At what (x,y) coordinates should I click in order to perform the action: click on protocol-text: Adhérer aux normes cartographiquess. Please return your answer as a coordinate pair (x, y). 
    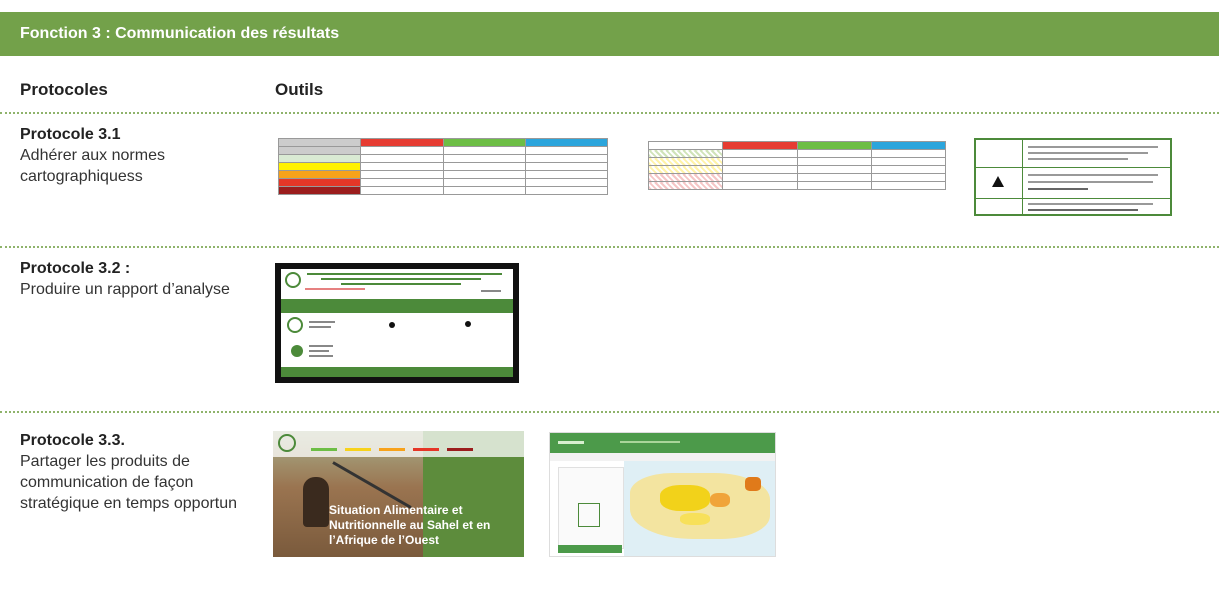
    Looking at the image, I should click on (92, 166).